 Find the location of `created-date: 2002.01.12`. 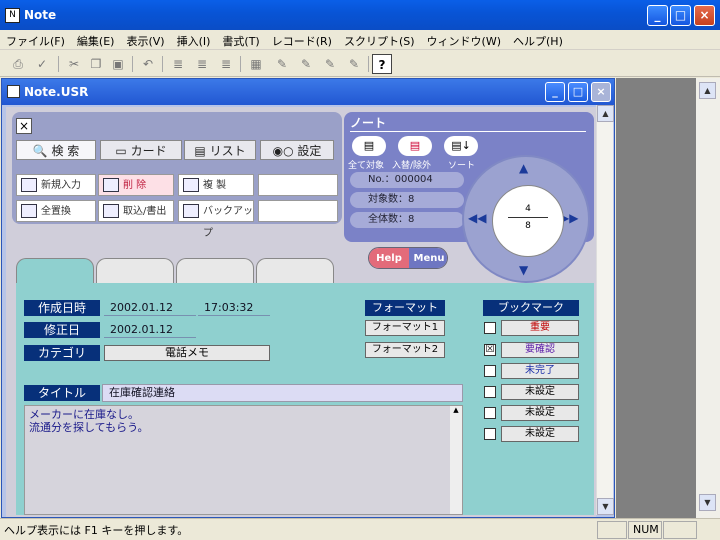

created-date: 2002.01.12 is located at coordinates (150, 308).